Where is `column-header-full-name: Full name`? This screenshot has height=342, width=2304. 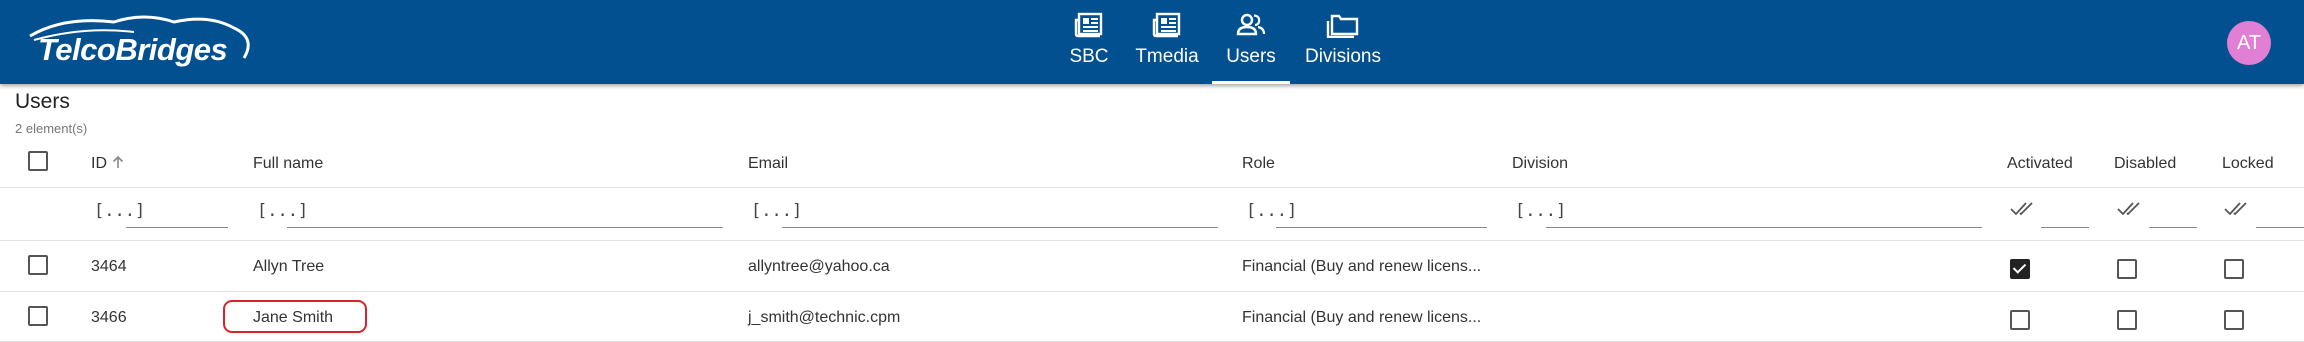
column-header-full-name: Full name is located at coordinates (288, 164).